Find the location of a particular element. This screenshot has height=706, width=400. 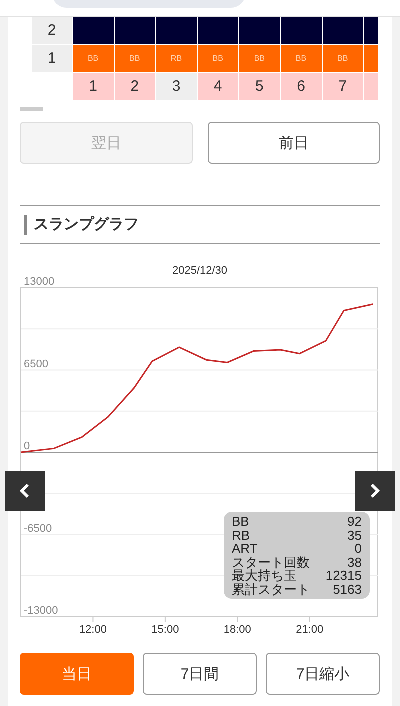

stat-label: RB is located at coordinates (242, 535).